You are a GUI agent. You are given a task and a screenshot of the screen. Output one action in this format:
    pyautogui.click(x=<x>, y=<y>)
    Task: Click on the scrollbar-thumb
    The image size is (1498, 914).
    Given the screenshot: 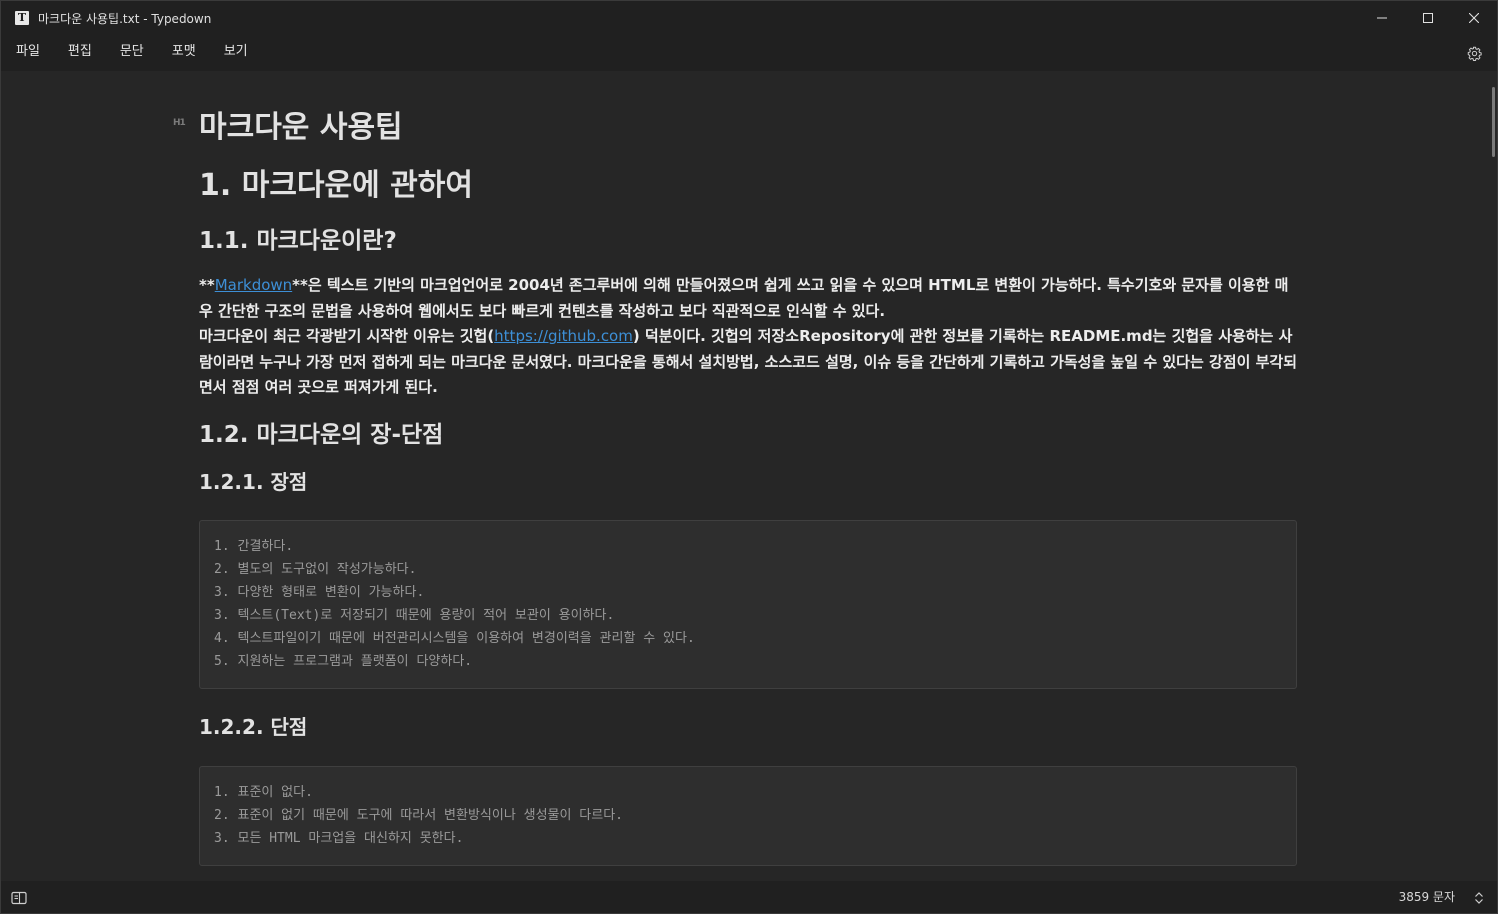 What is the action you would take?
    pyautogui.click(x=1493, y=122)
    